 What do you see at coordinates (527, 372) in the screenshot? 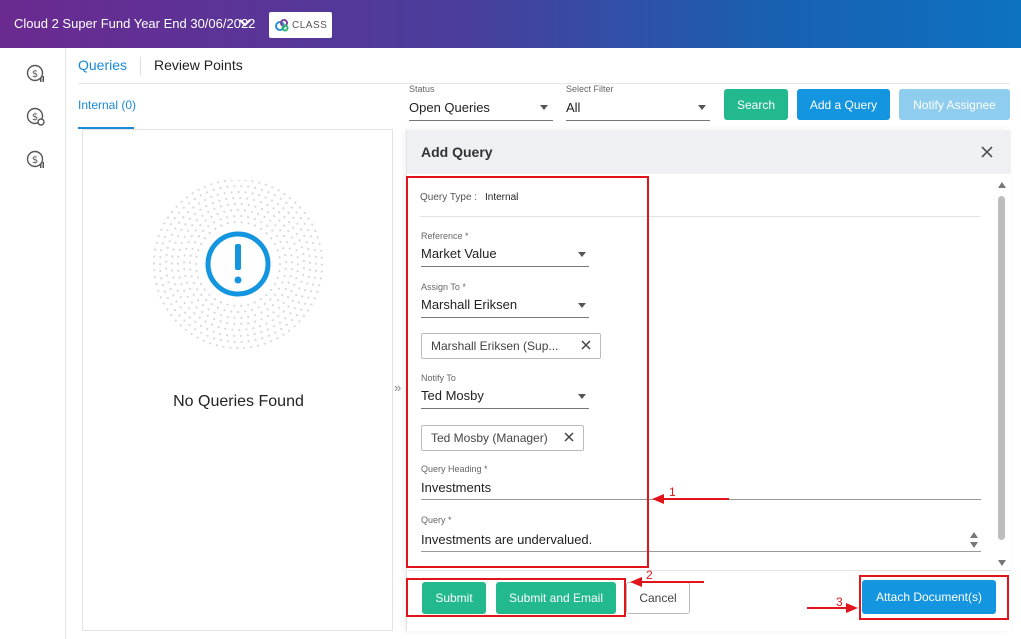
I see `annotation-box-form` at bounding box center [527, 372].